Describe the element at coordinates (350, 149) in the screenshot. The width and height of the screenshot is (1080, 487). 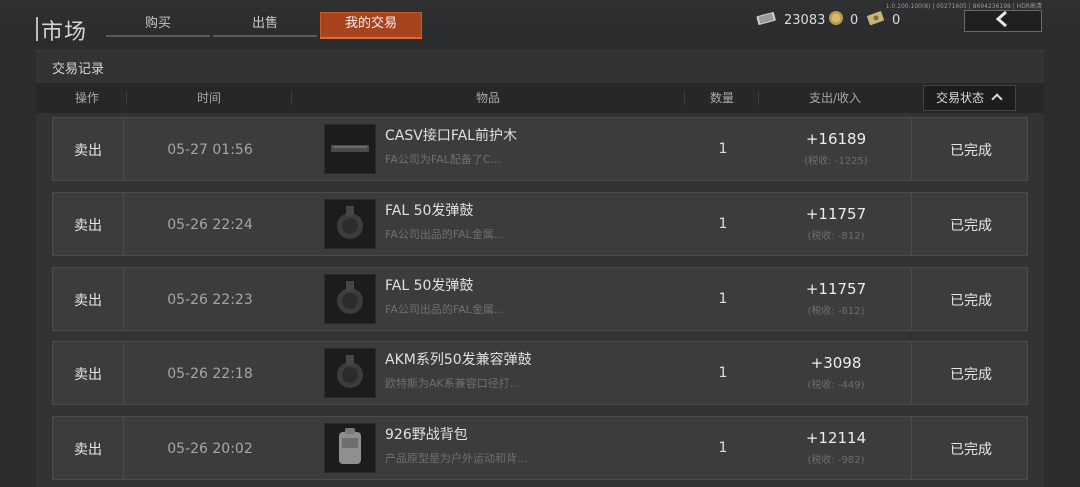
I see `handguard-icon` at that location.